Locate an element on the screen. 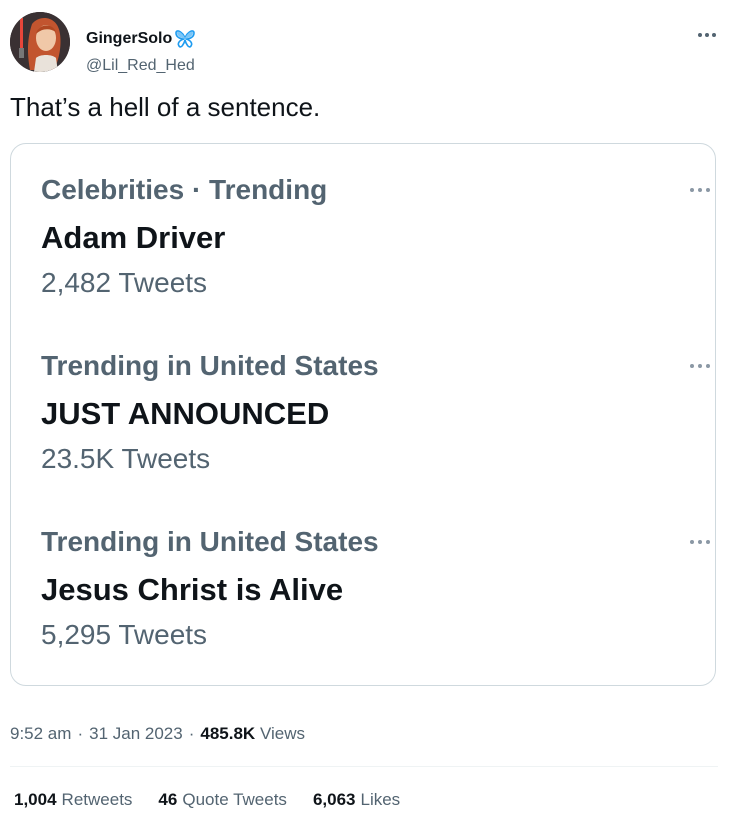 The height and width of the screenshot is (825, 732). handle: @Lil_Red_Hed is located at coordinates (140, 66).